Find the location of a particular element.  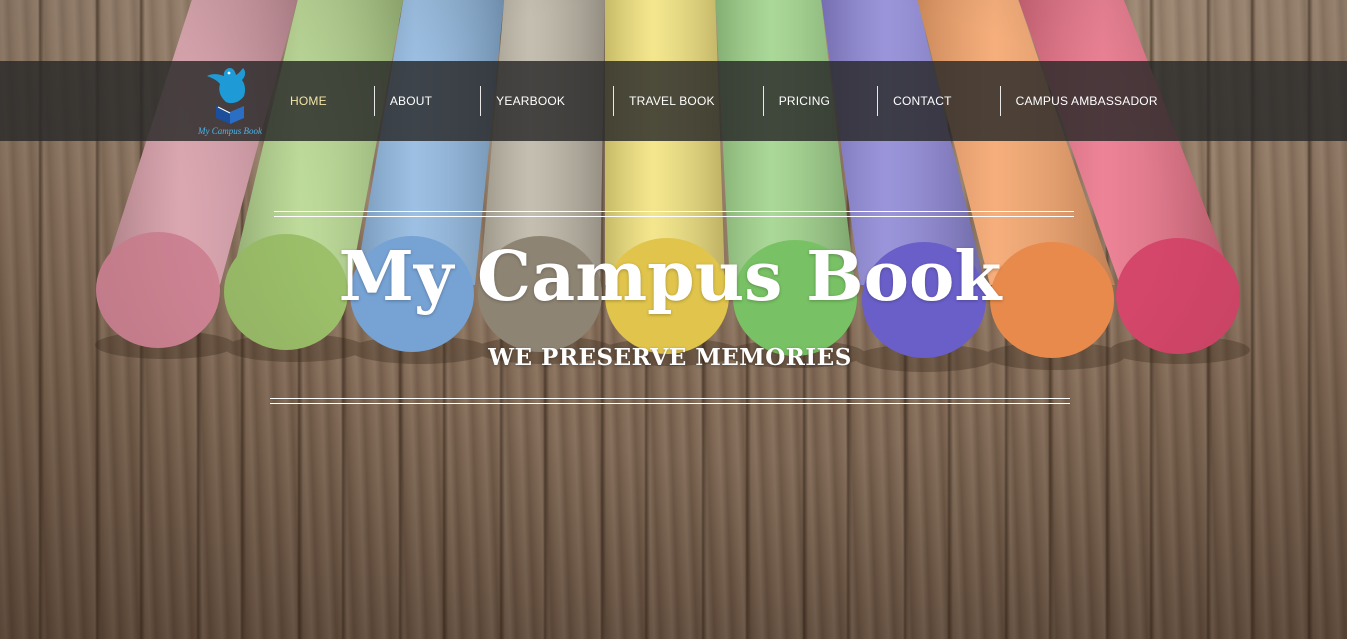

hero-title: My Campus Book is located at coordinates (670, 277).